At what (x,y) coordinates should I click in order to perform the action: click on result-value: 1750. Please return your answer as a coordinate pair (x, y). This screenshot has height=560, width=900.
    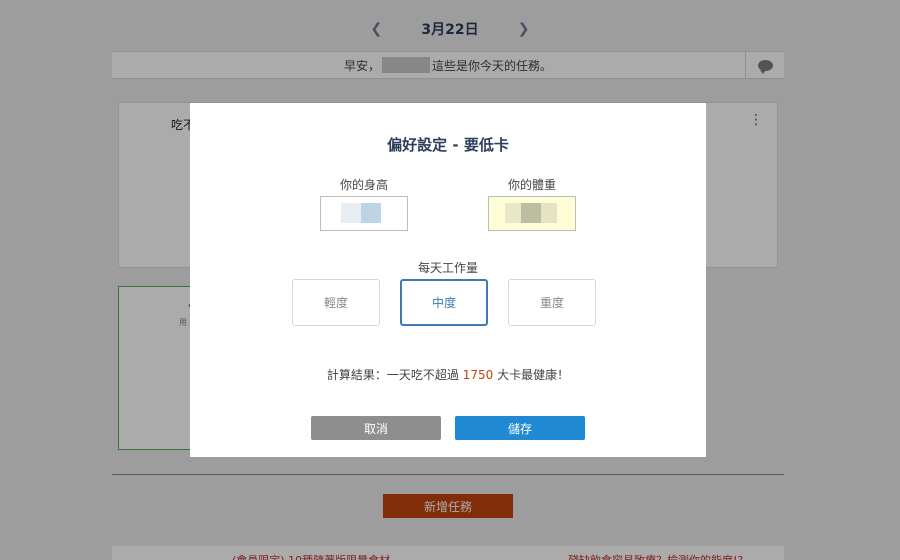
    Looking at the image, I should click on (478, 375).